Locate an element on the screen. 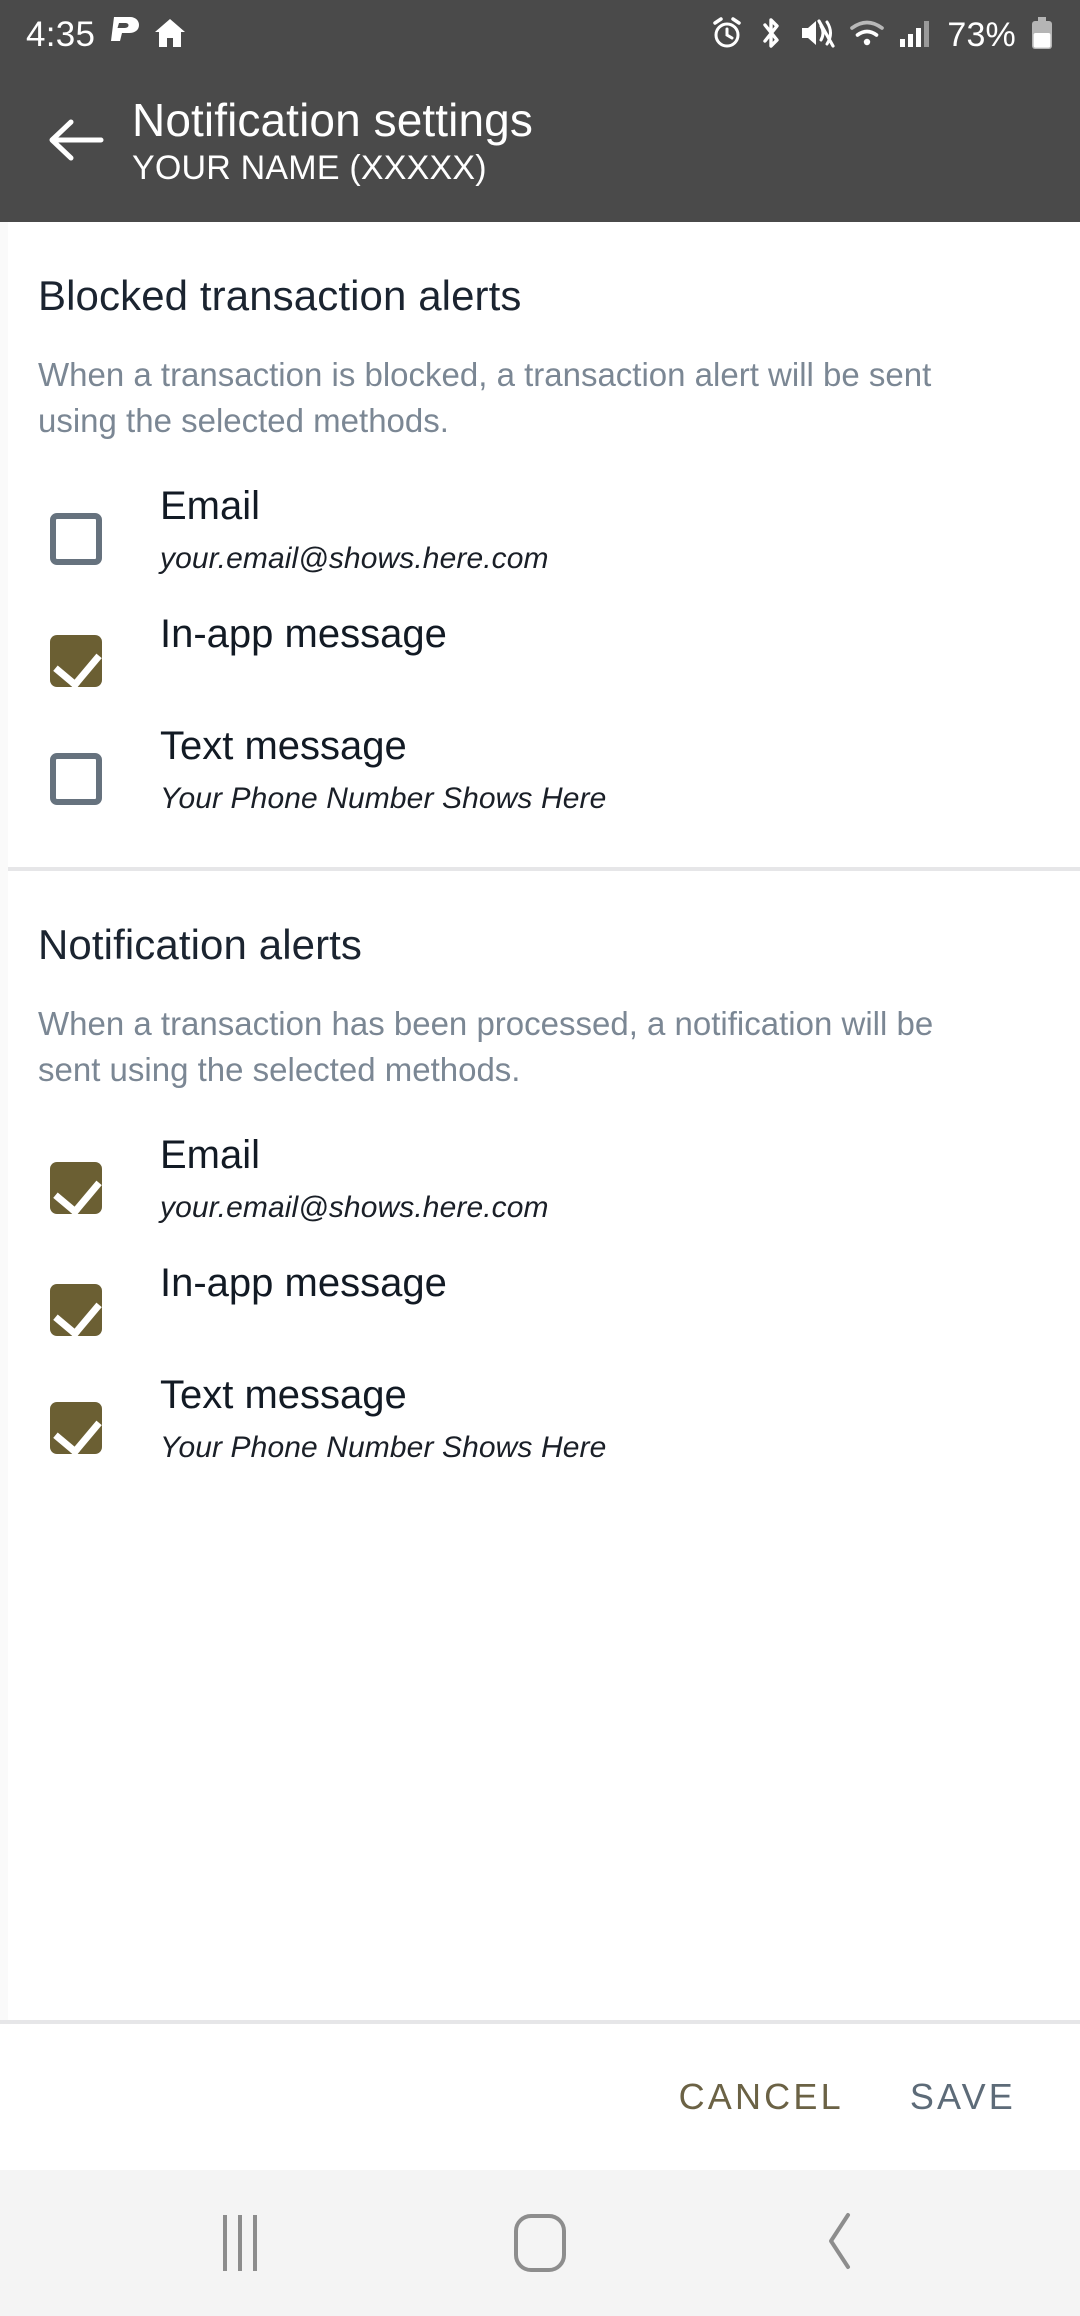 The height and width of the screenshot is (2316, 1080). battery-percent: 73% is located at coordinates (981, 34).